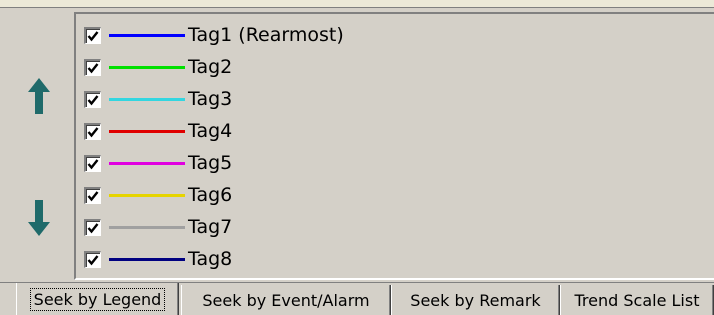 The height and width of the screenshot is (315, 714). I want to click on tab-seek-by-legend: Seek by Legend, so click(97, 299).